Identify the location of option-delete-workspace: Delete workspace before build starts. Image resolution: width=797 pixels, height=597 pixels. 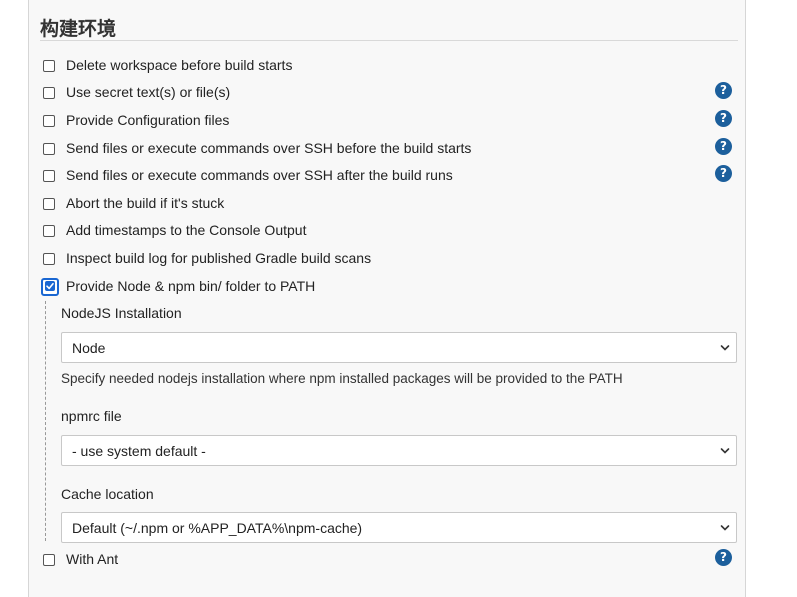
(388, 68).